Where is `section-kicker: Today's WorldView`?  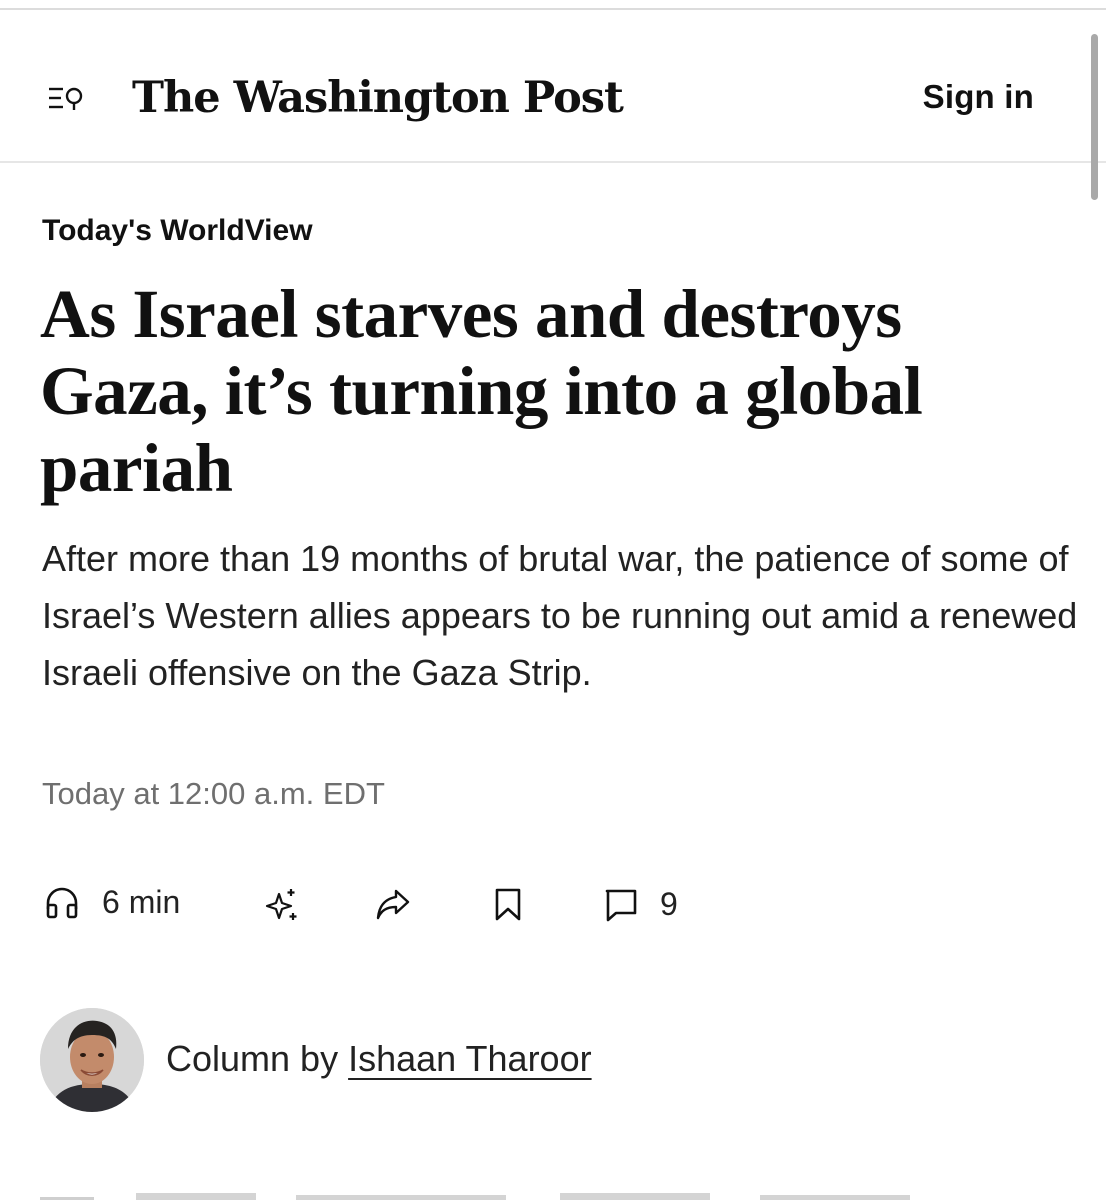
section-kicker: Today's WorldView is located at coordinates (177, 231).